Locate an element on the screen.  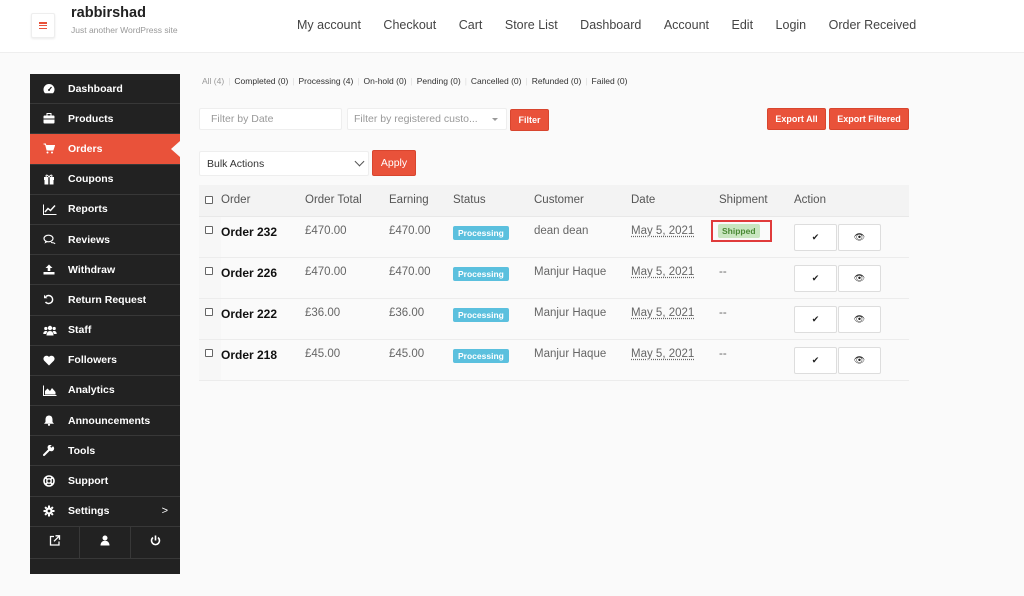
status-filter-cancelled: Cancelled (0) is located at coordinates (496, 81).